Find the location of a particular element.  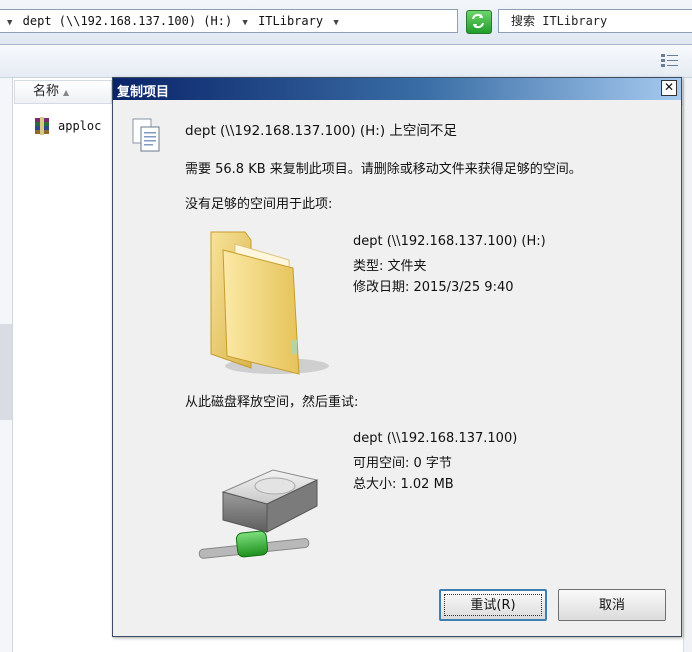

folder-type: 类型: 文件夹 is located at coordinates (390, 266).